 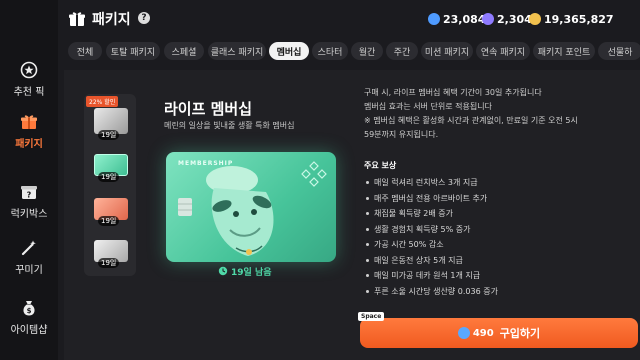 I want to click on tab-weekly: 주간, so click(x=402, y=51).